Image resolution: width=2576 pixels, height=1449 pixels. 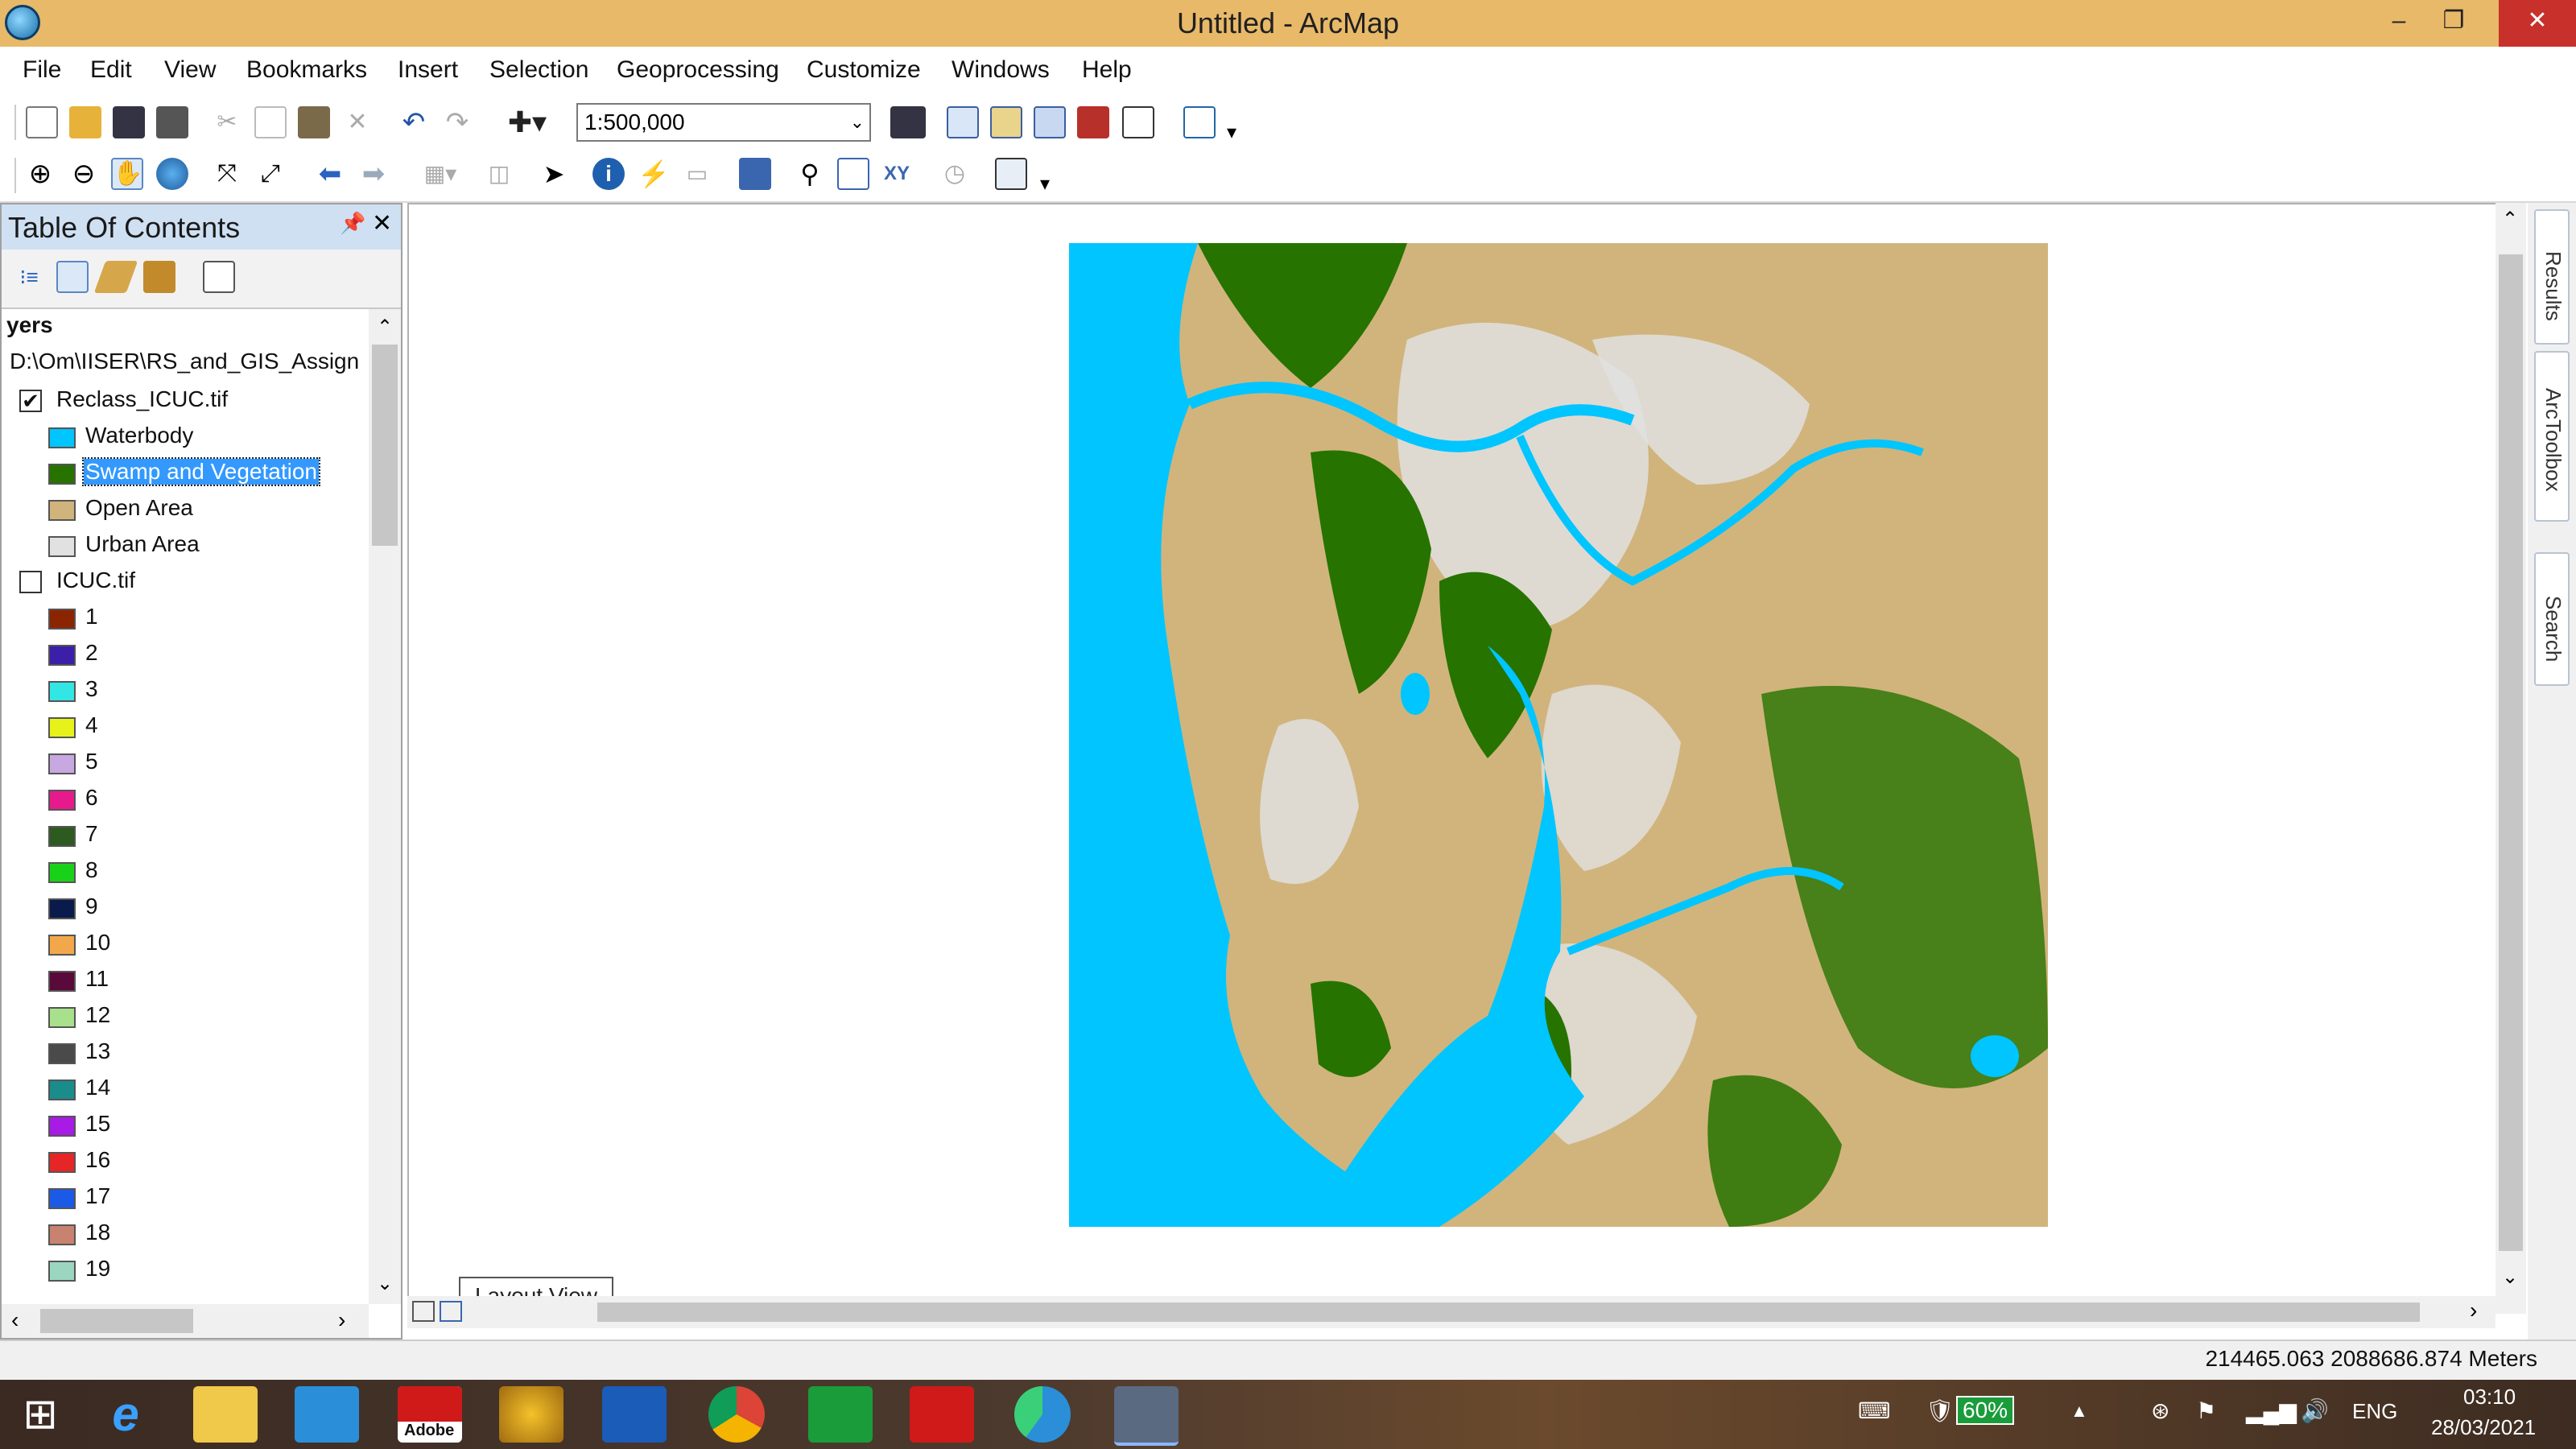 I want to click on save-icon, so click(x=129, y=122).